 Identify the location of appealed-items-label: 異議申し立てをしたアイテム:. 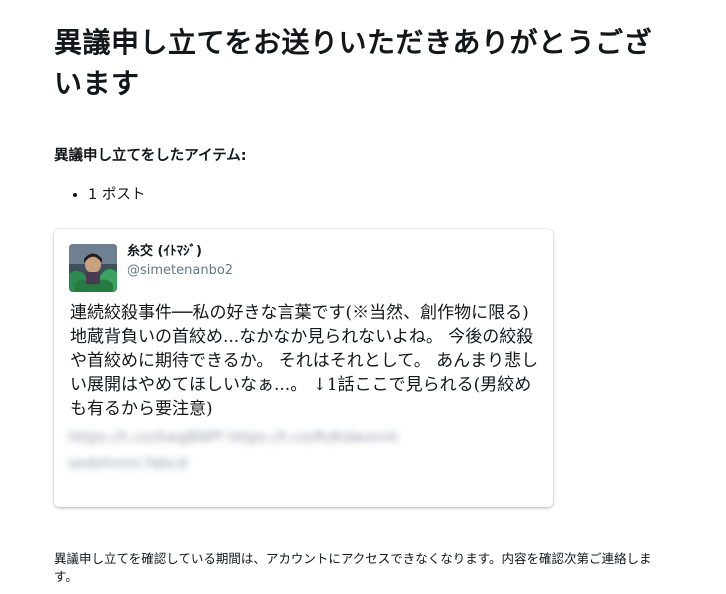
(150, 156).